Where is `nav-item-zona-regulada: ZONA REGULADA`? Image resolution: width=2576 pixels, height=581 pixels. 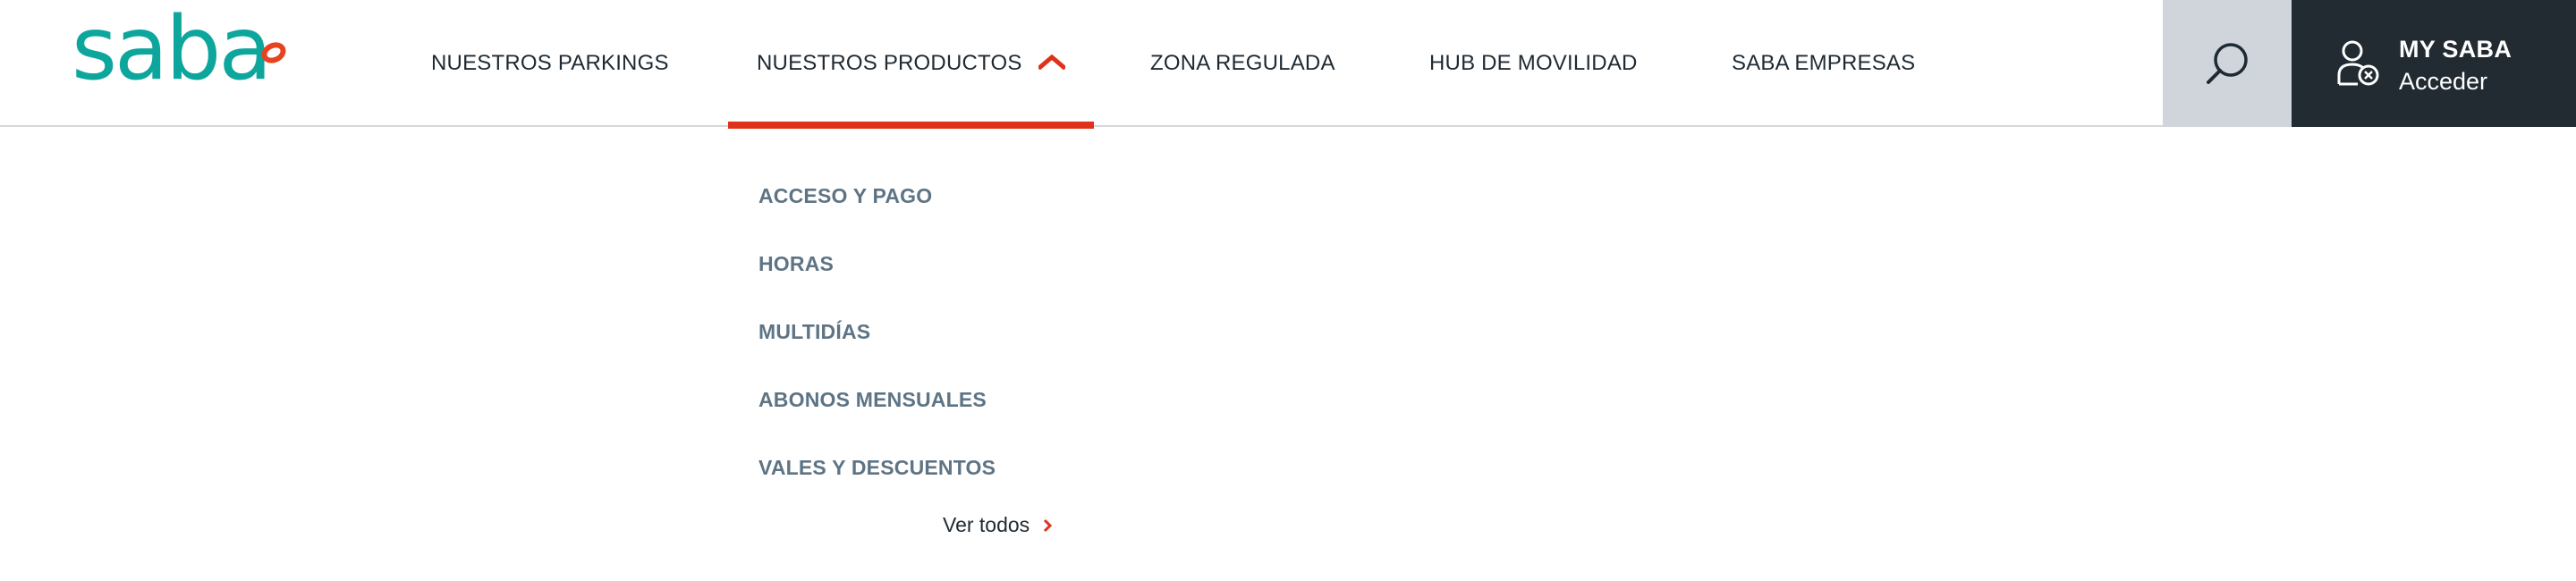 nav-item-zona-regulada: ZONA REGULADA is located at coordinates (1242, 63).